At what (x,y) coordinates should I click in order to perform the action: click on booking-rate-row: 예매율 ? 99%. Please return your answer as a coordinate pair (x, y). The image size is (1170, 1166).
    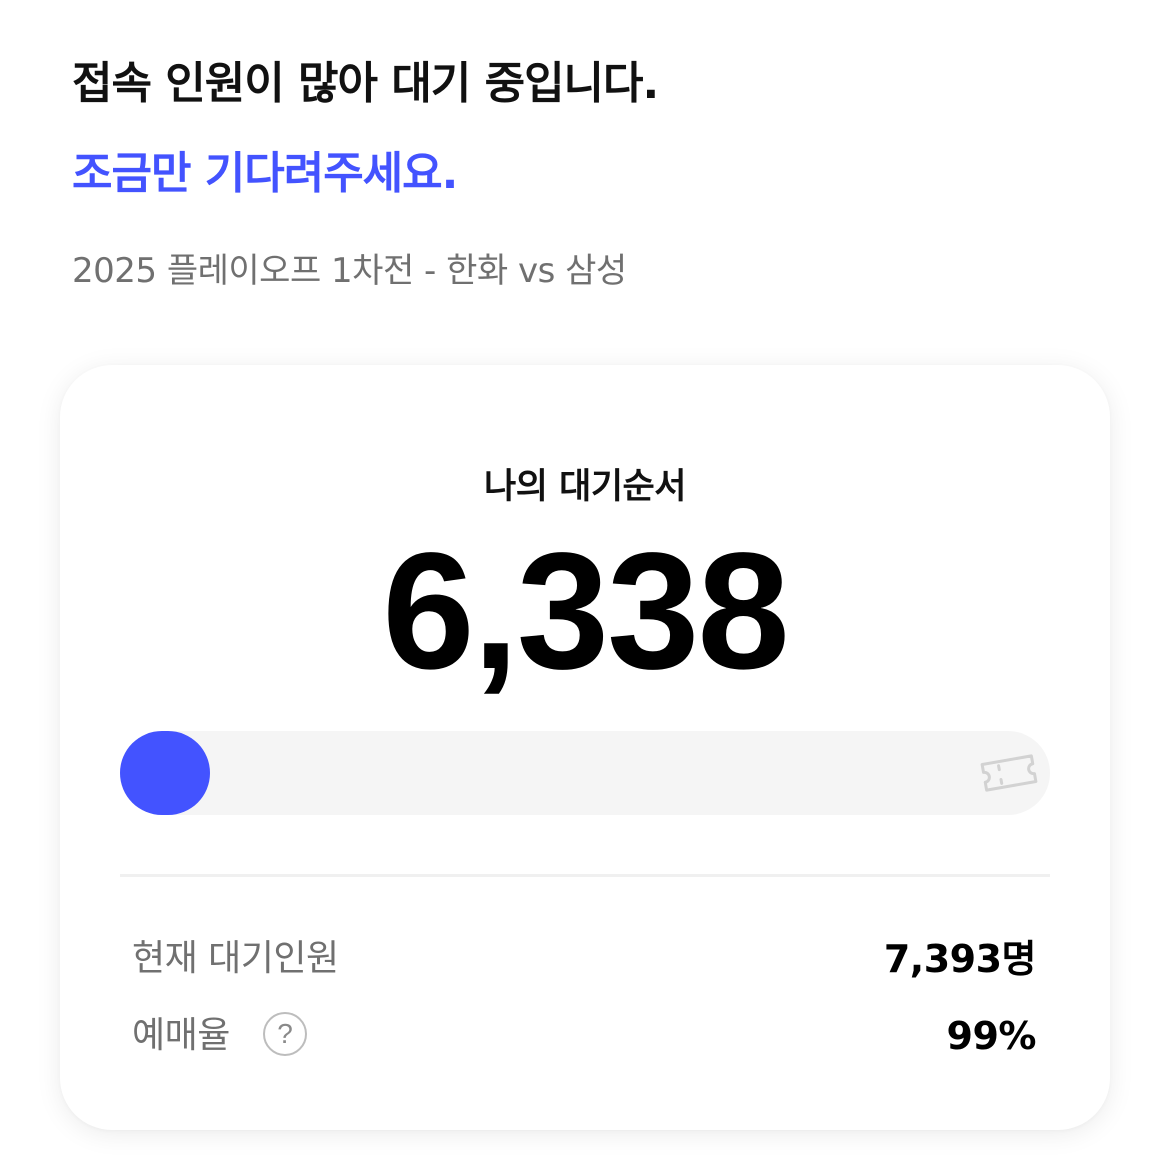
    Looking at the image, I should click on (584, 1036).